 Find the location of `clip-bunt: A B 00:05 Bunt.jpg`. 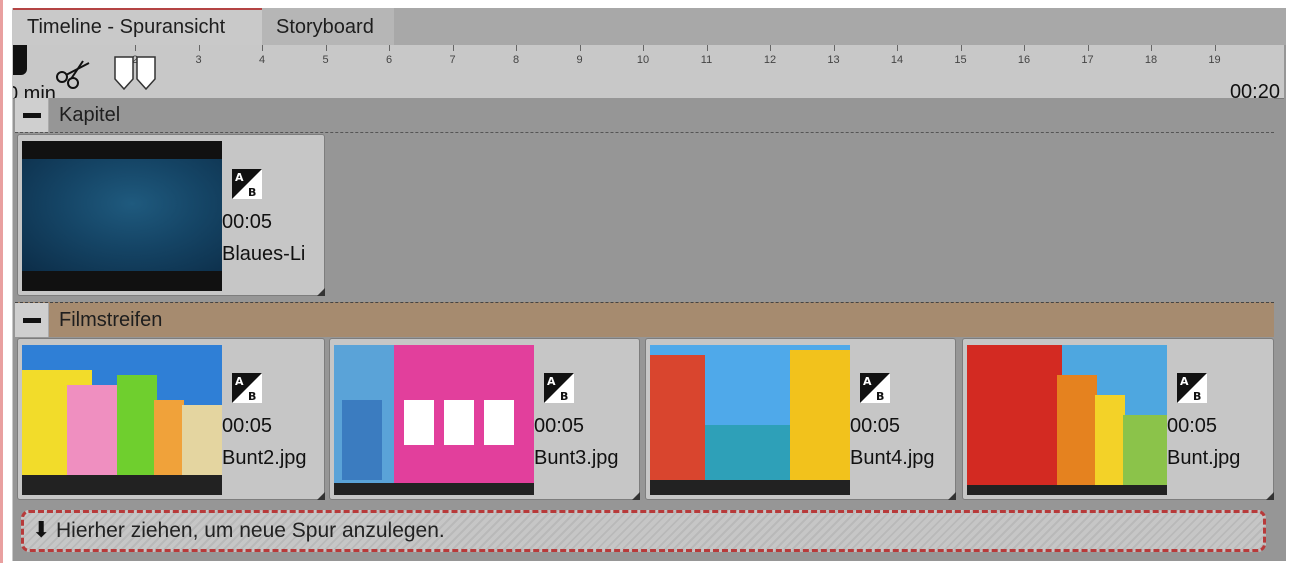

clip-bunt: A B 00:05 Bunt.jpg is located at coordinates (1118, 419).